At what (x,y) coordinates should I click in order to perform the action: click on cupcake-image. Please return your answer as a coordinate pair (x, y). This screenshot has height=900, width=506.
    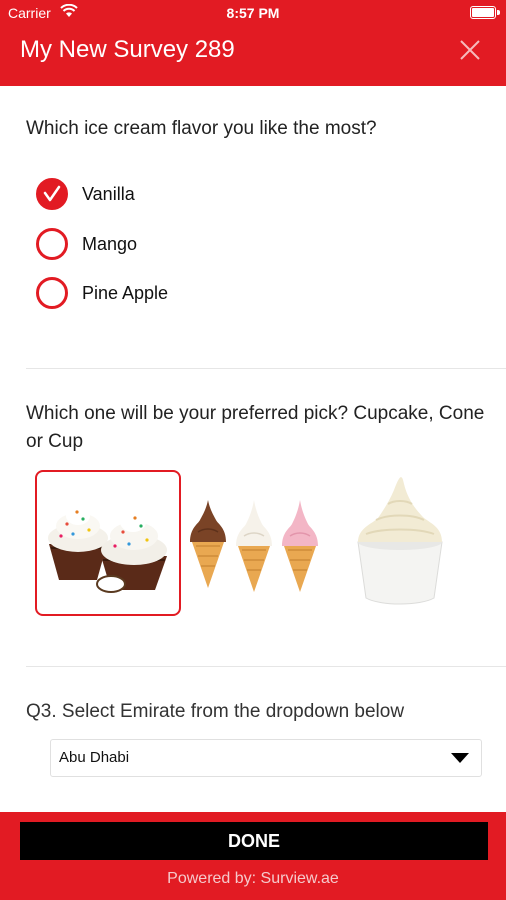
    Looking at the image, I should click on (107, 550).